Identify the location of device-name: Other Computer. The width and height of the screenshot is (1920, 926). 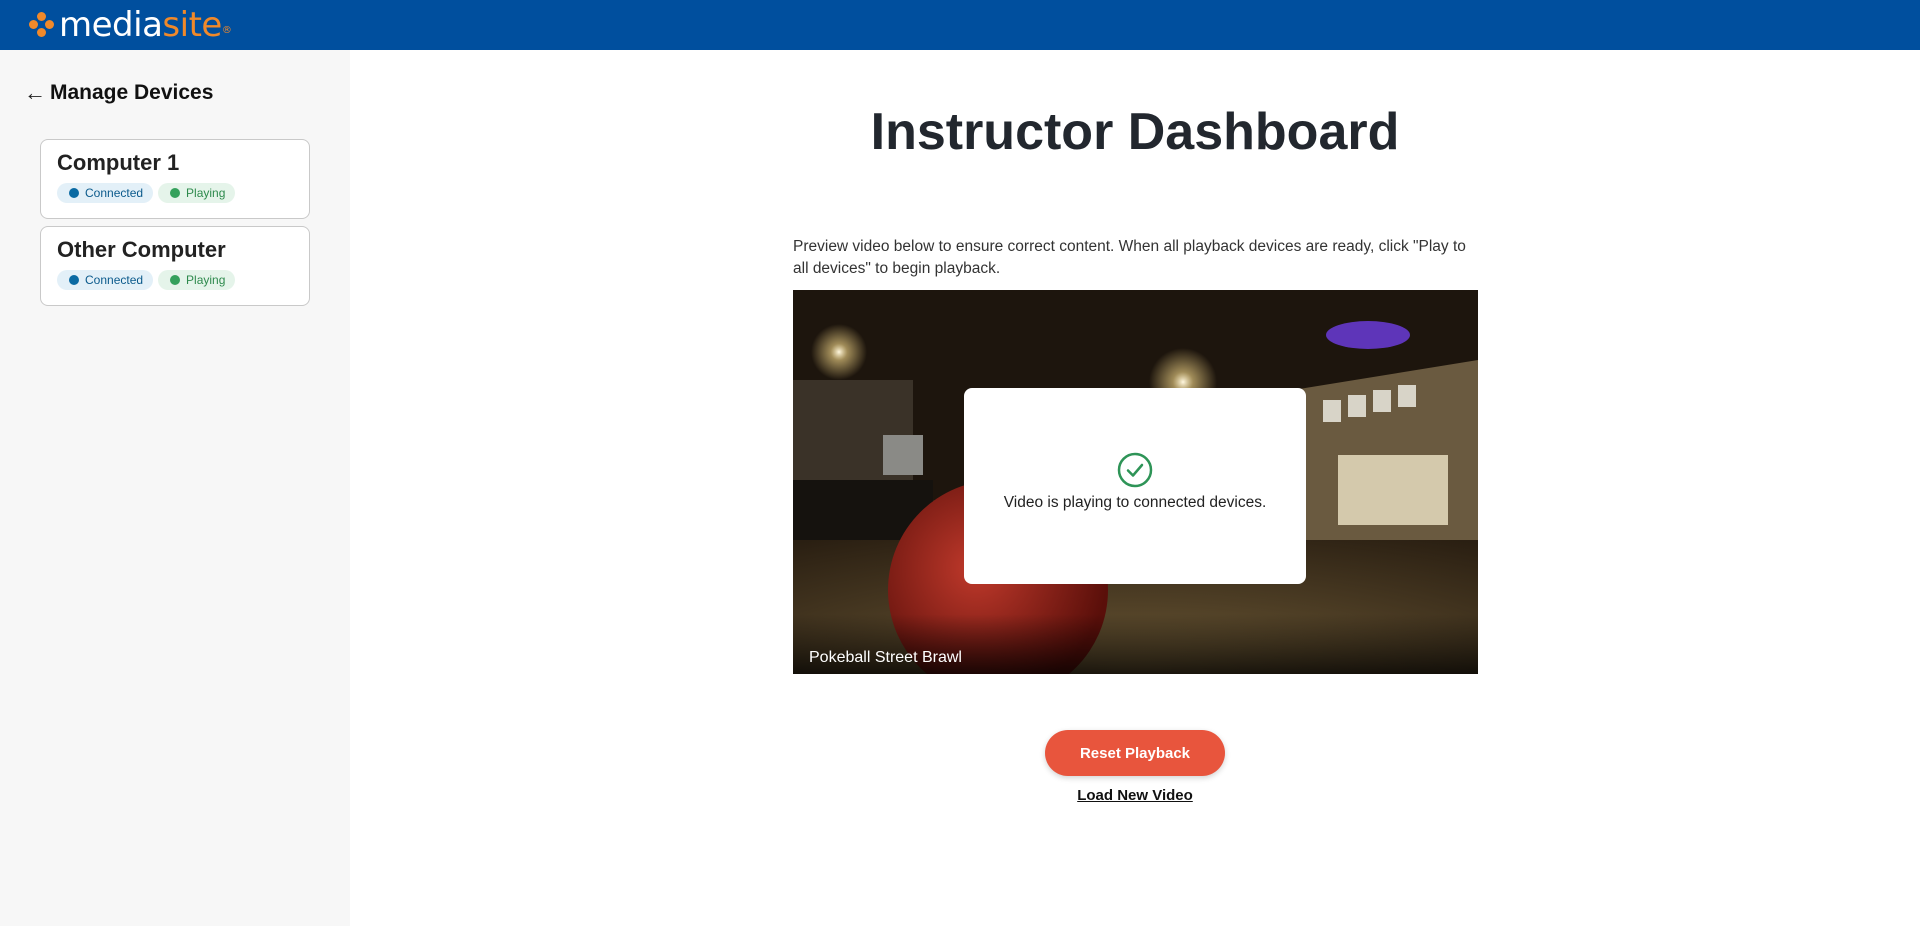
(141, 249).